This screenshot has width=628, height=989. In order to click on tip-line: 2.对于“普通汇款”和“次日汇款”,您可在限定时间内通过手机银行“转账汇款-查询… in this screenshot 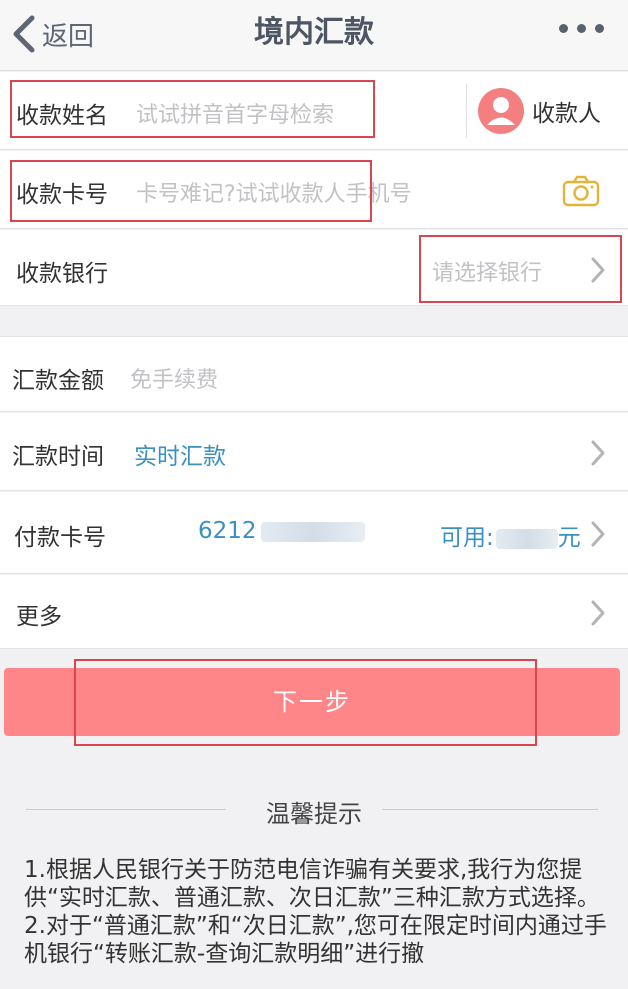, I will do `click(315, 940)`.